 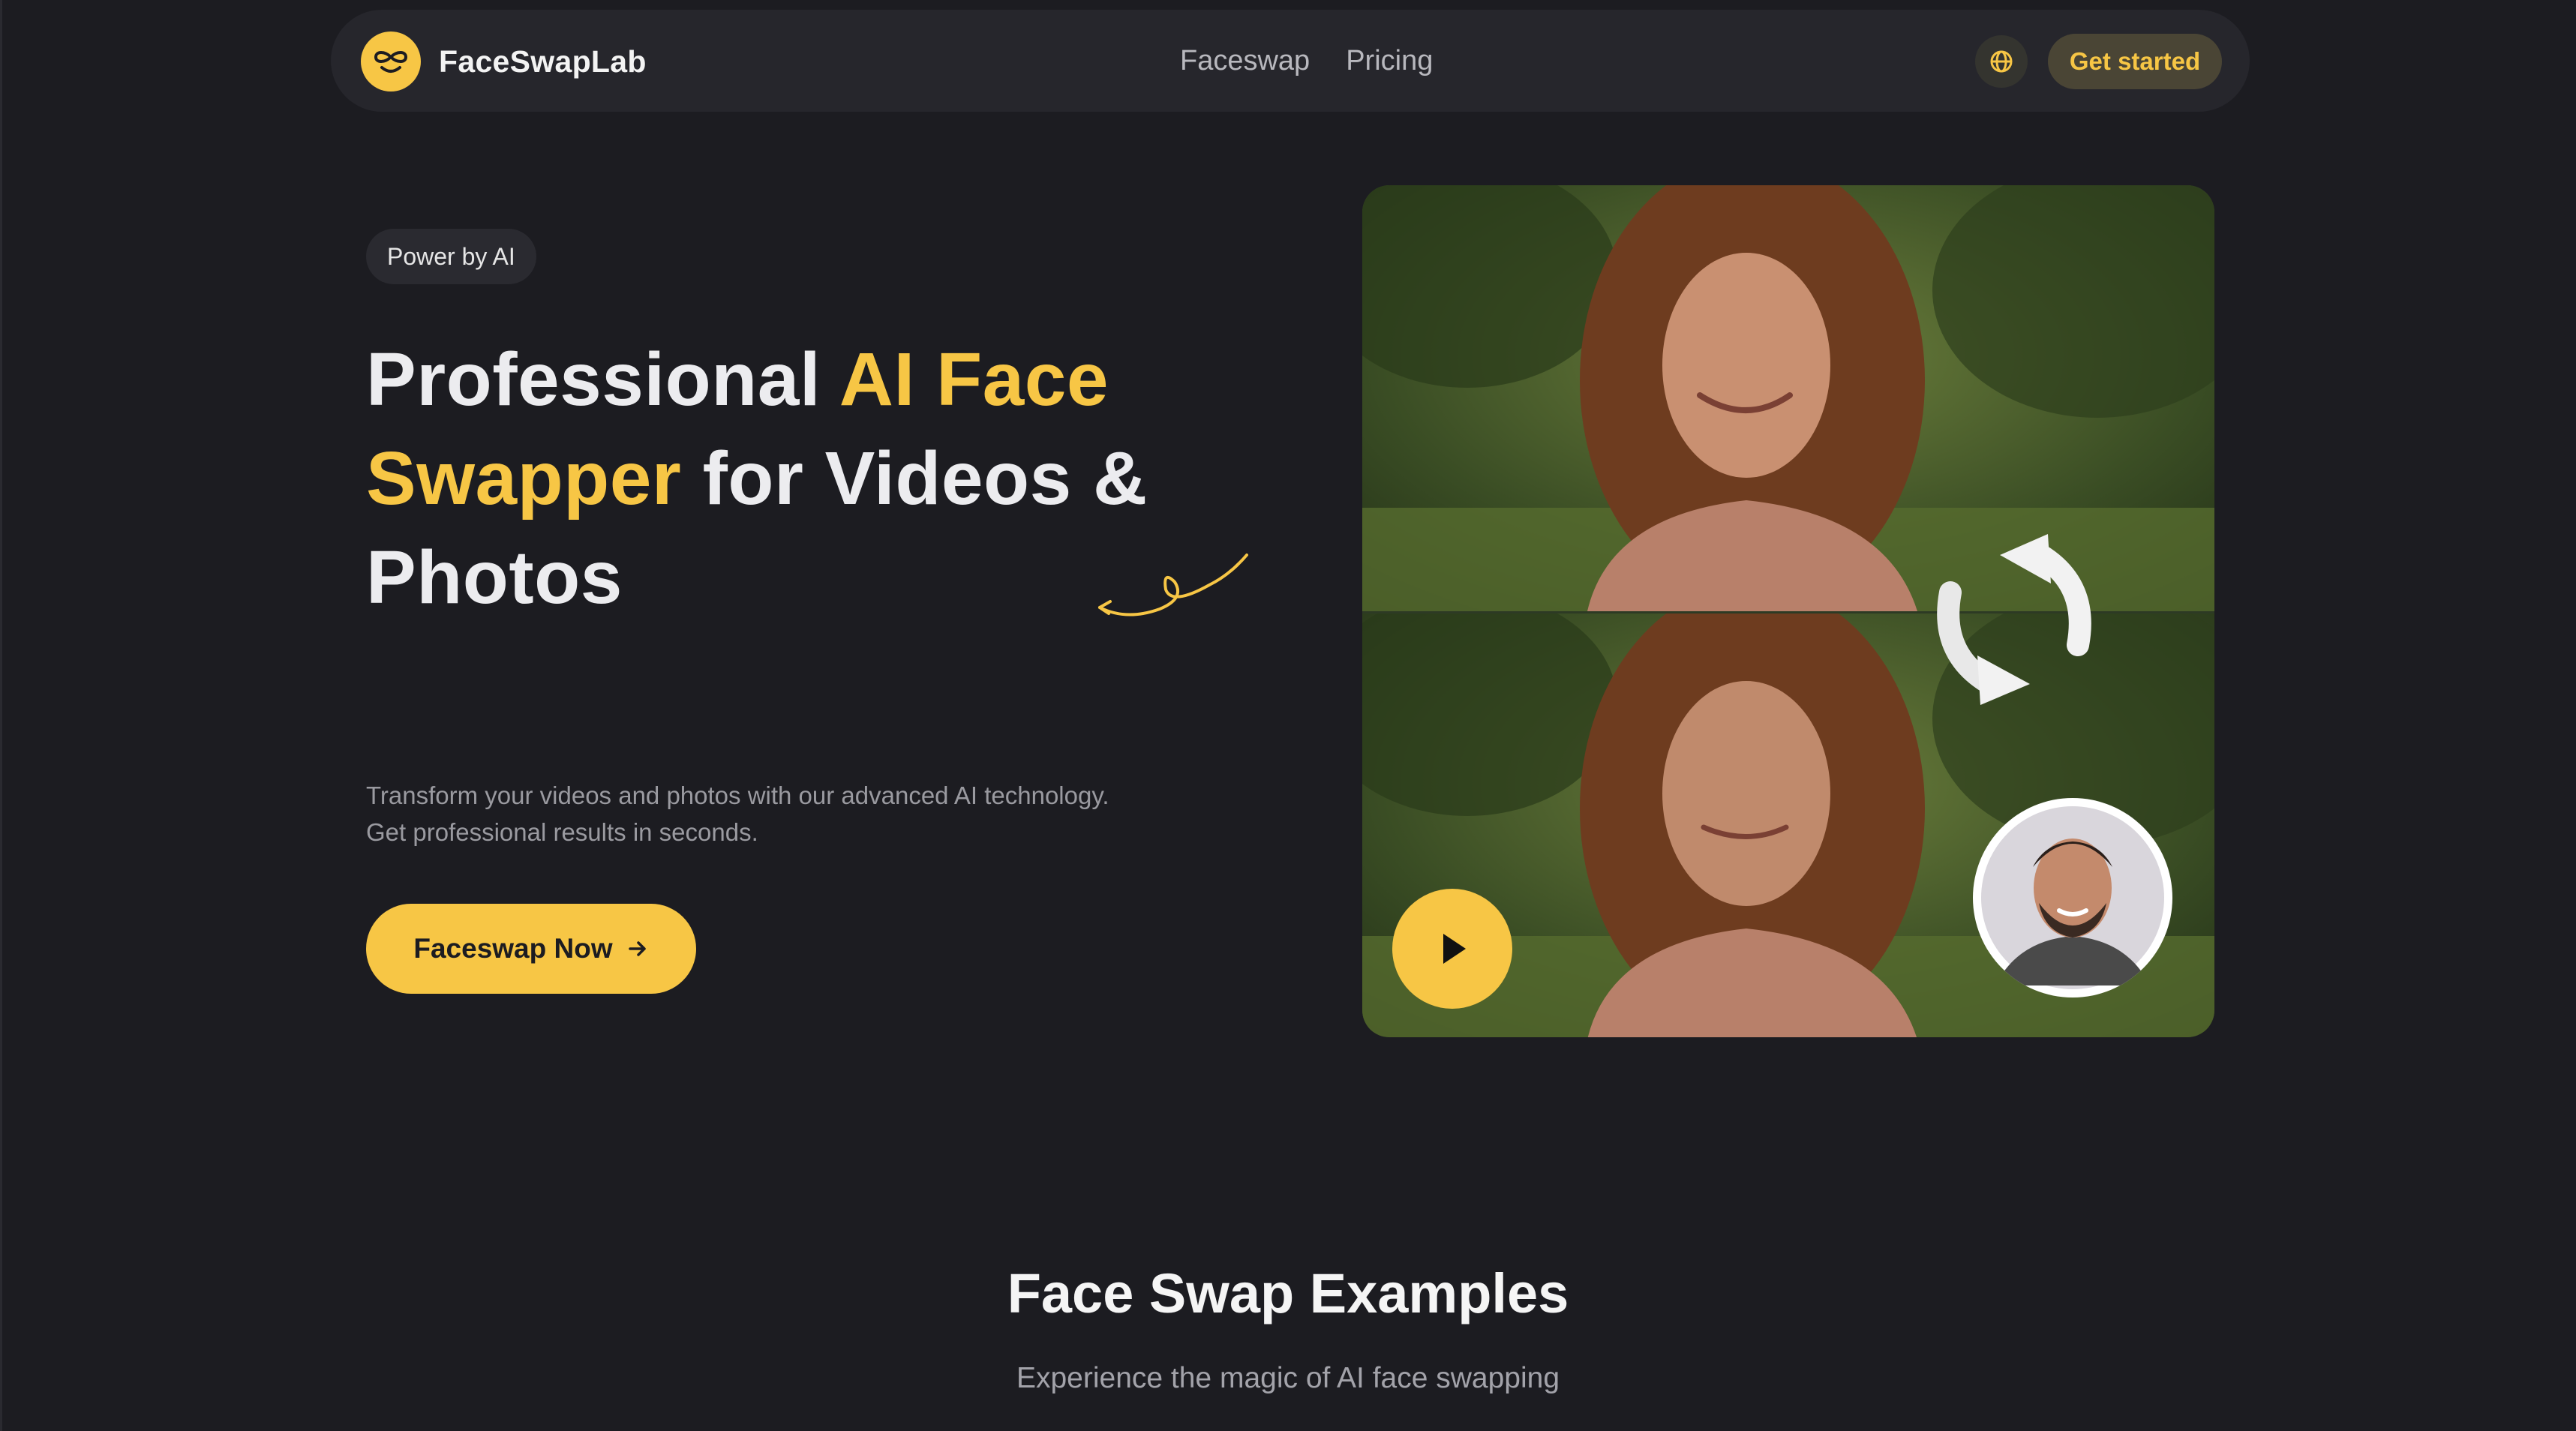 What do you see at coordinates (1288, 1378) in the screenshot?
I see `examples-subtitle: Experience the magic of AI face swapping` at bounding box center [1288, 1378].